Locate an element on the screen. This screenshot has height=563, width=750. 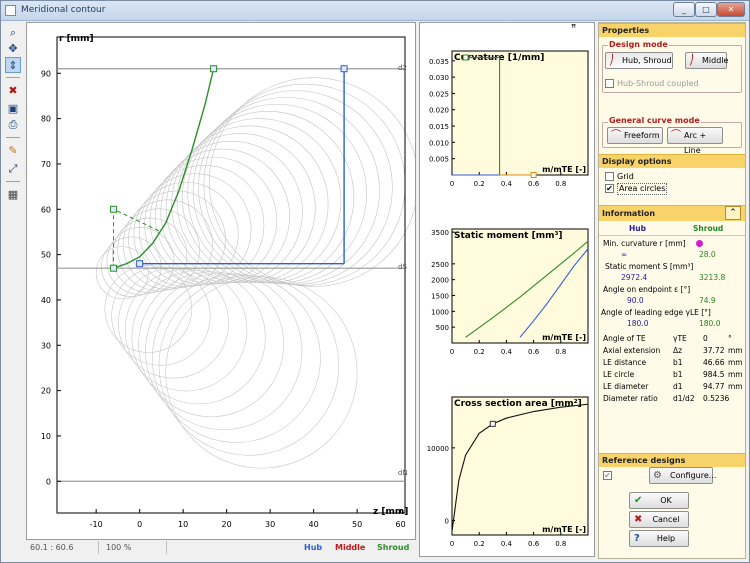
info-row: LE diameter d1 94.77 mm is located at coordinates (672, 386).